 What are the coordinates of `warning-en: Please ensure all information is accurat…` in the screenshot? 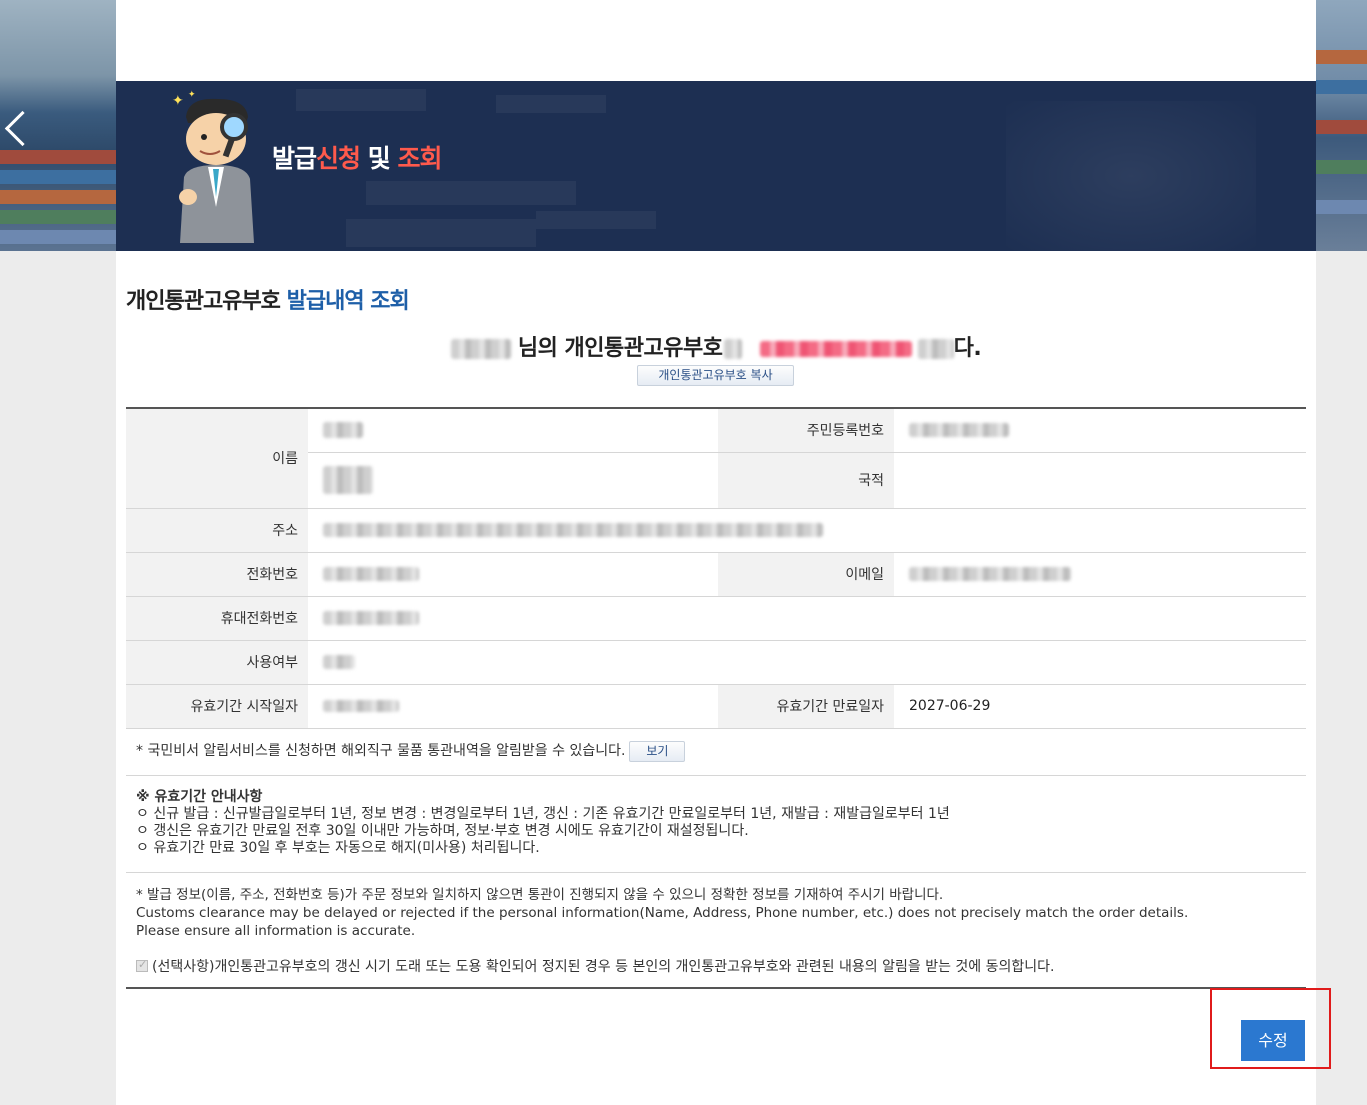 It's located at (276, 931).